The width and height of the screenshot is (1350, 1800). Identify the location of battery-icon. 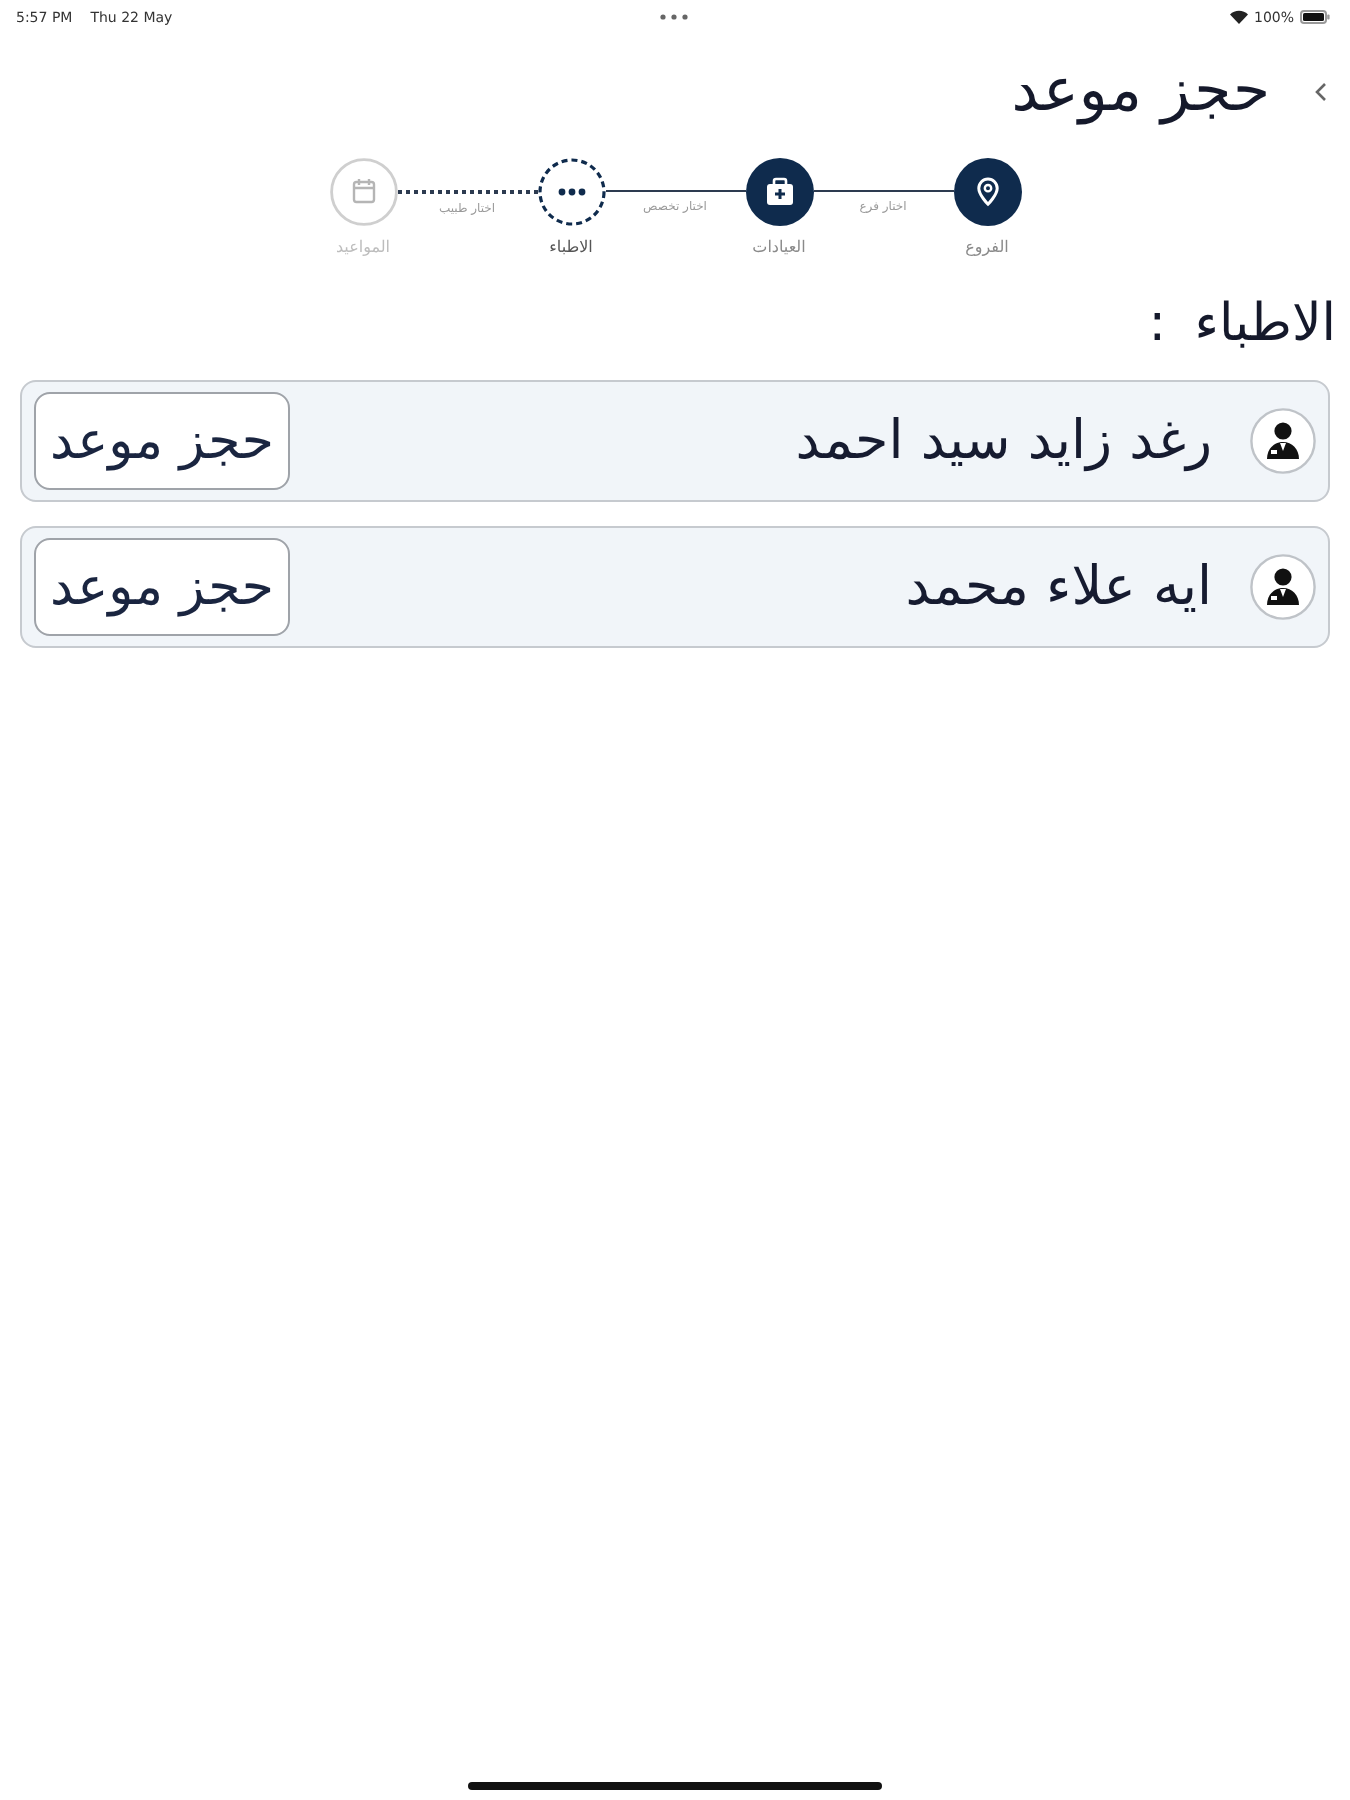
(1315, 17).